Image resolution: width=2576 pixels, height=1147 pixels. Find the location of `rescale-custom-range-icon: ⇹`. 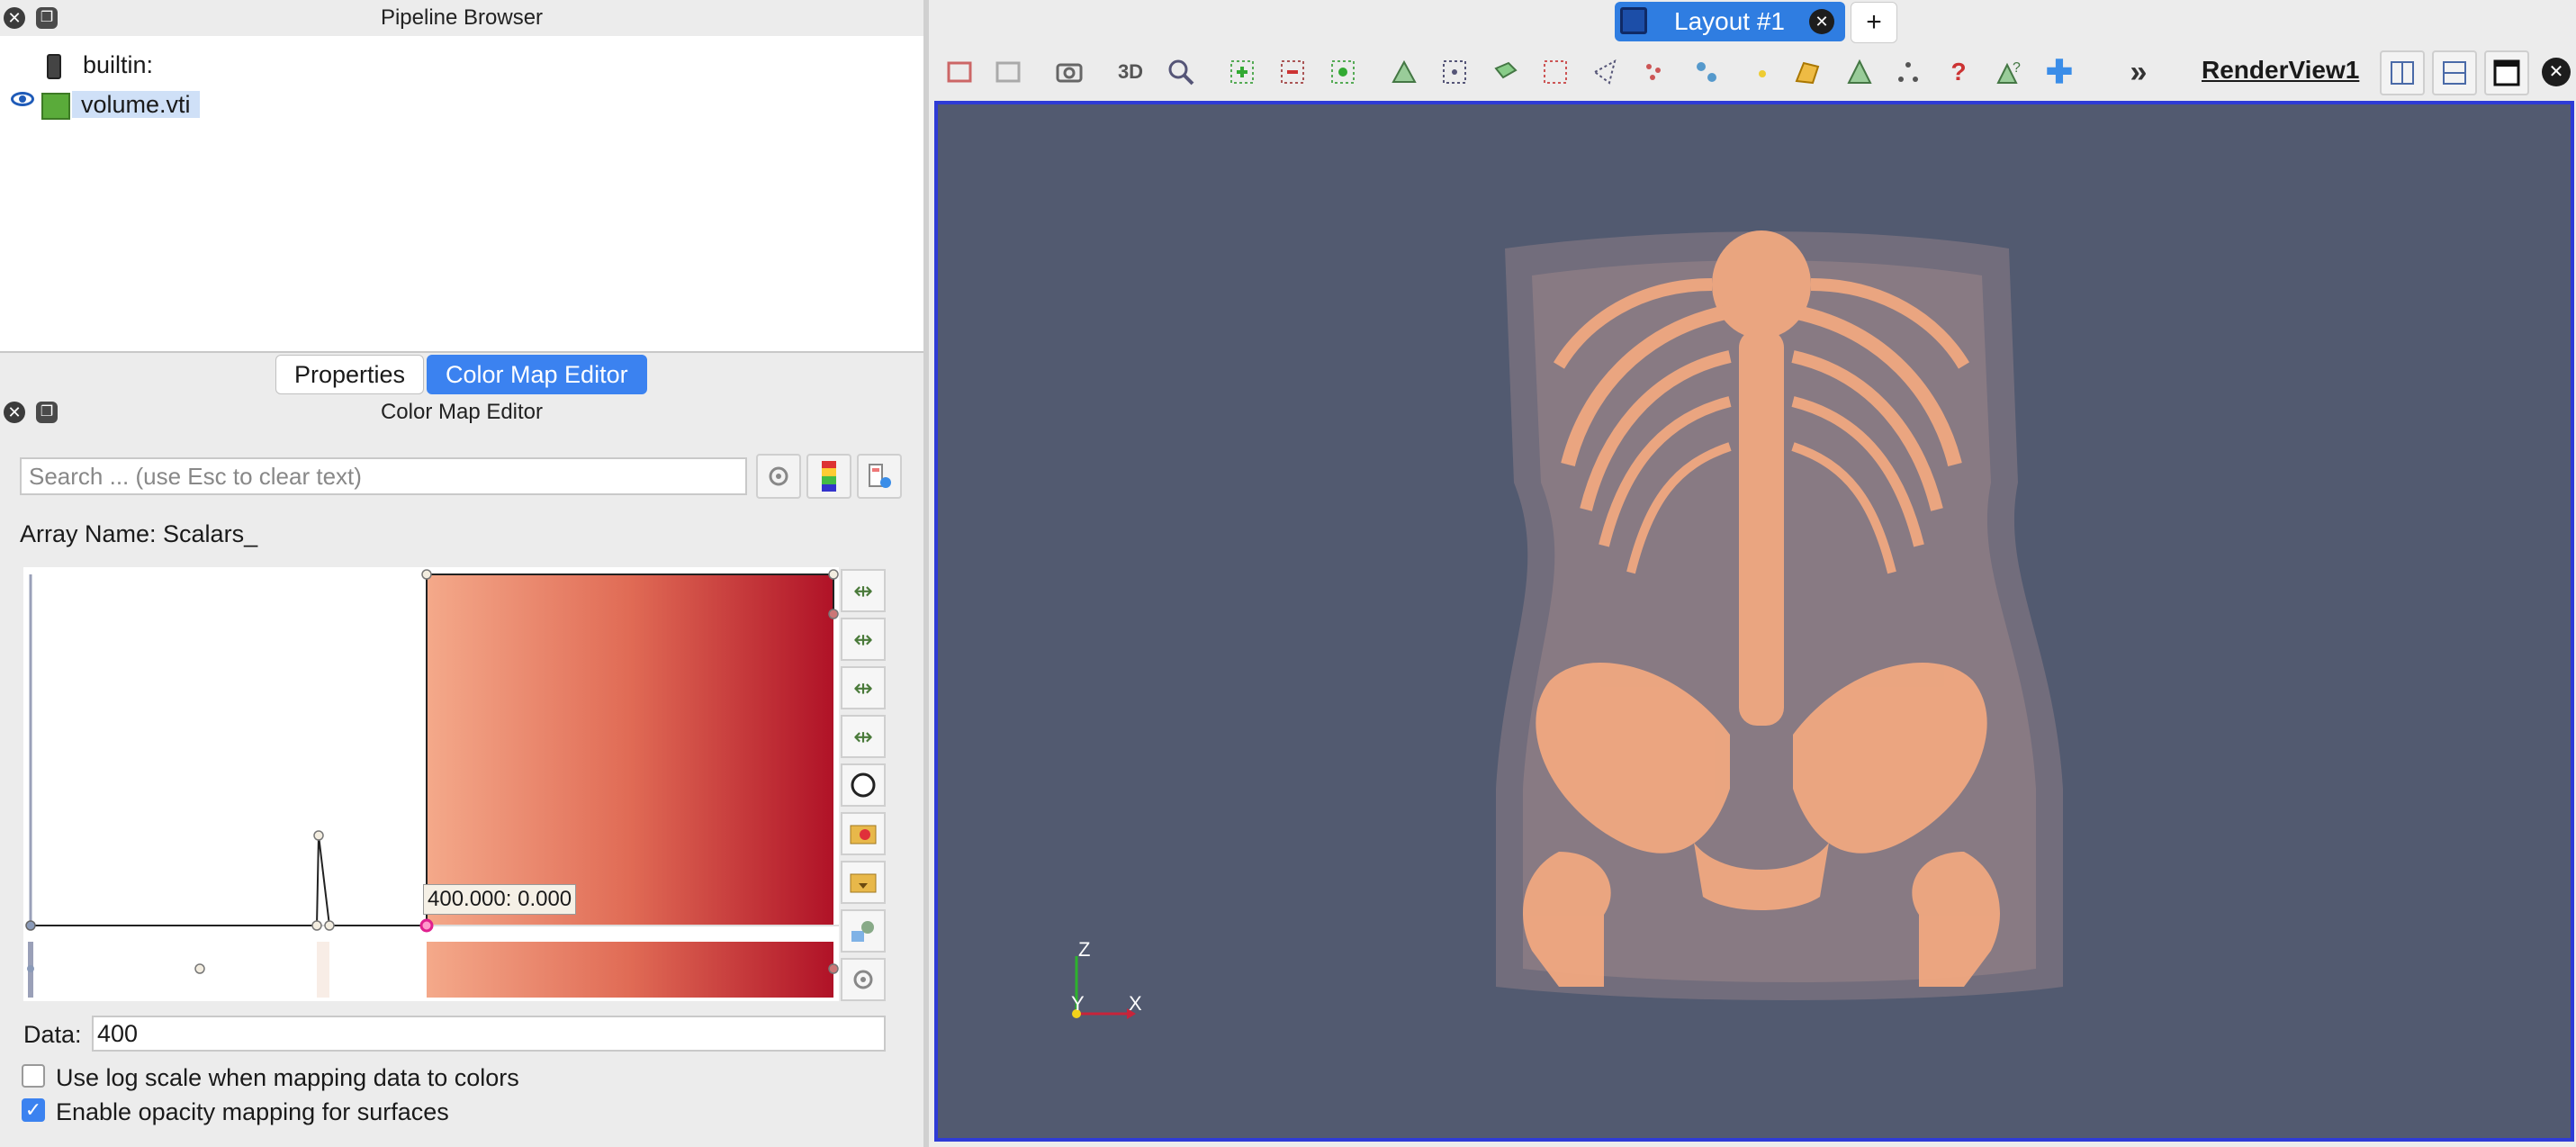

rescale-custom-range-icon: ⇹ is located at coordinates (863, 639).